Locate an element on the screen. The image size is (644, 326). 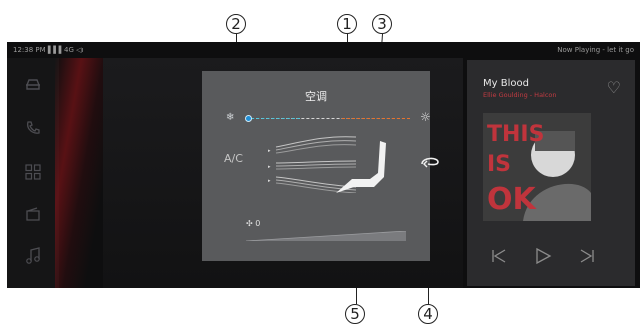
car-icon is located at coordinates (33, 84).